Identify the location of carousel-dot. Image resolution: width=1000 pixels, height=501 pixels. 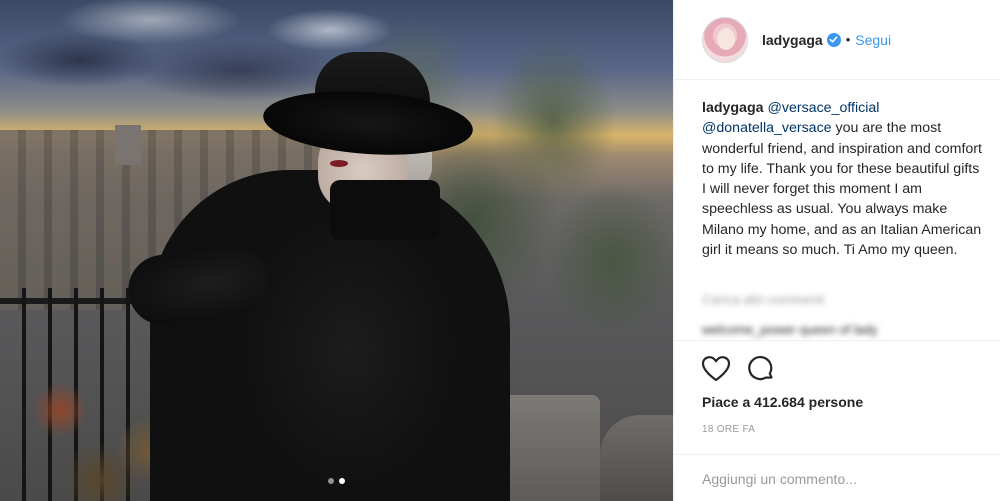
(331, 481).